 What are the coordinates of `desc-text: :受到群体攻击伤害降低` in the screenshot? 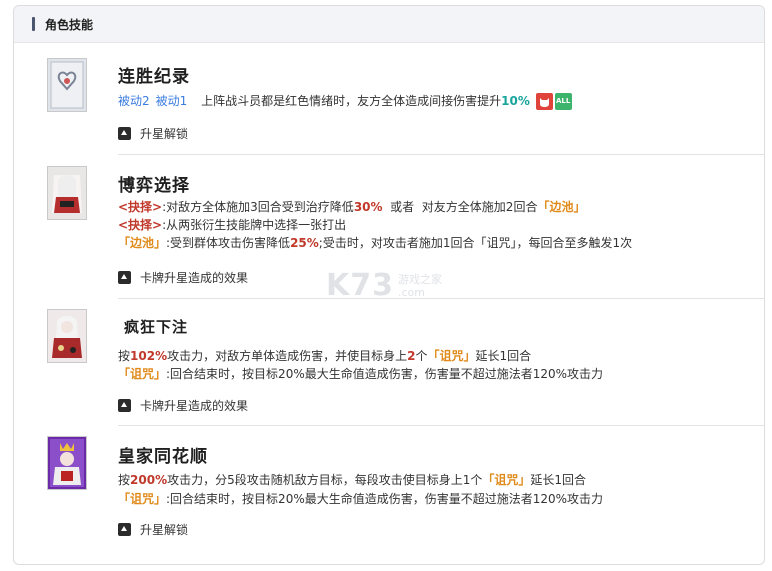 It's located at (228, 243).